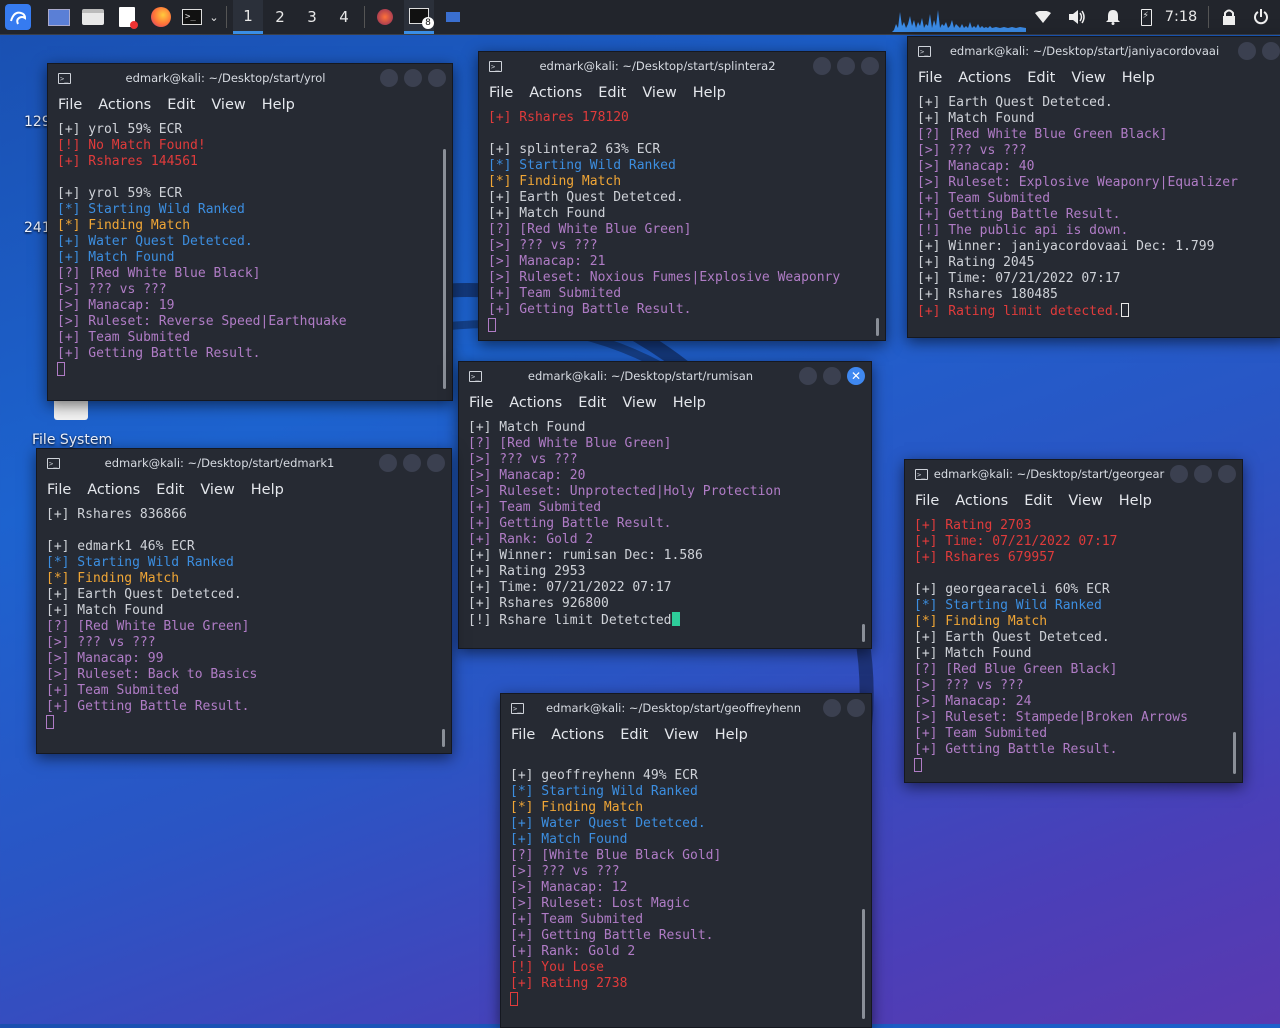 This screenshot has width=1280, height=1028. Describe the element at coordinates (1146, 17) in the screenshot. I see `battery-icon: ⚡` at that location.